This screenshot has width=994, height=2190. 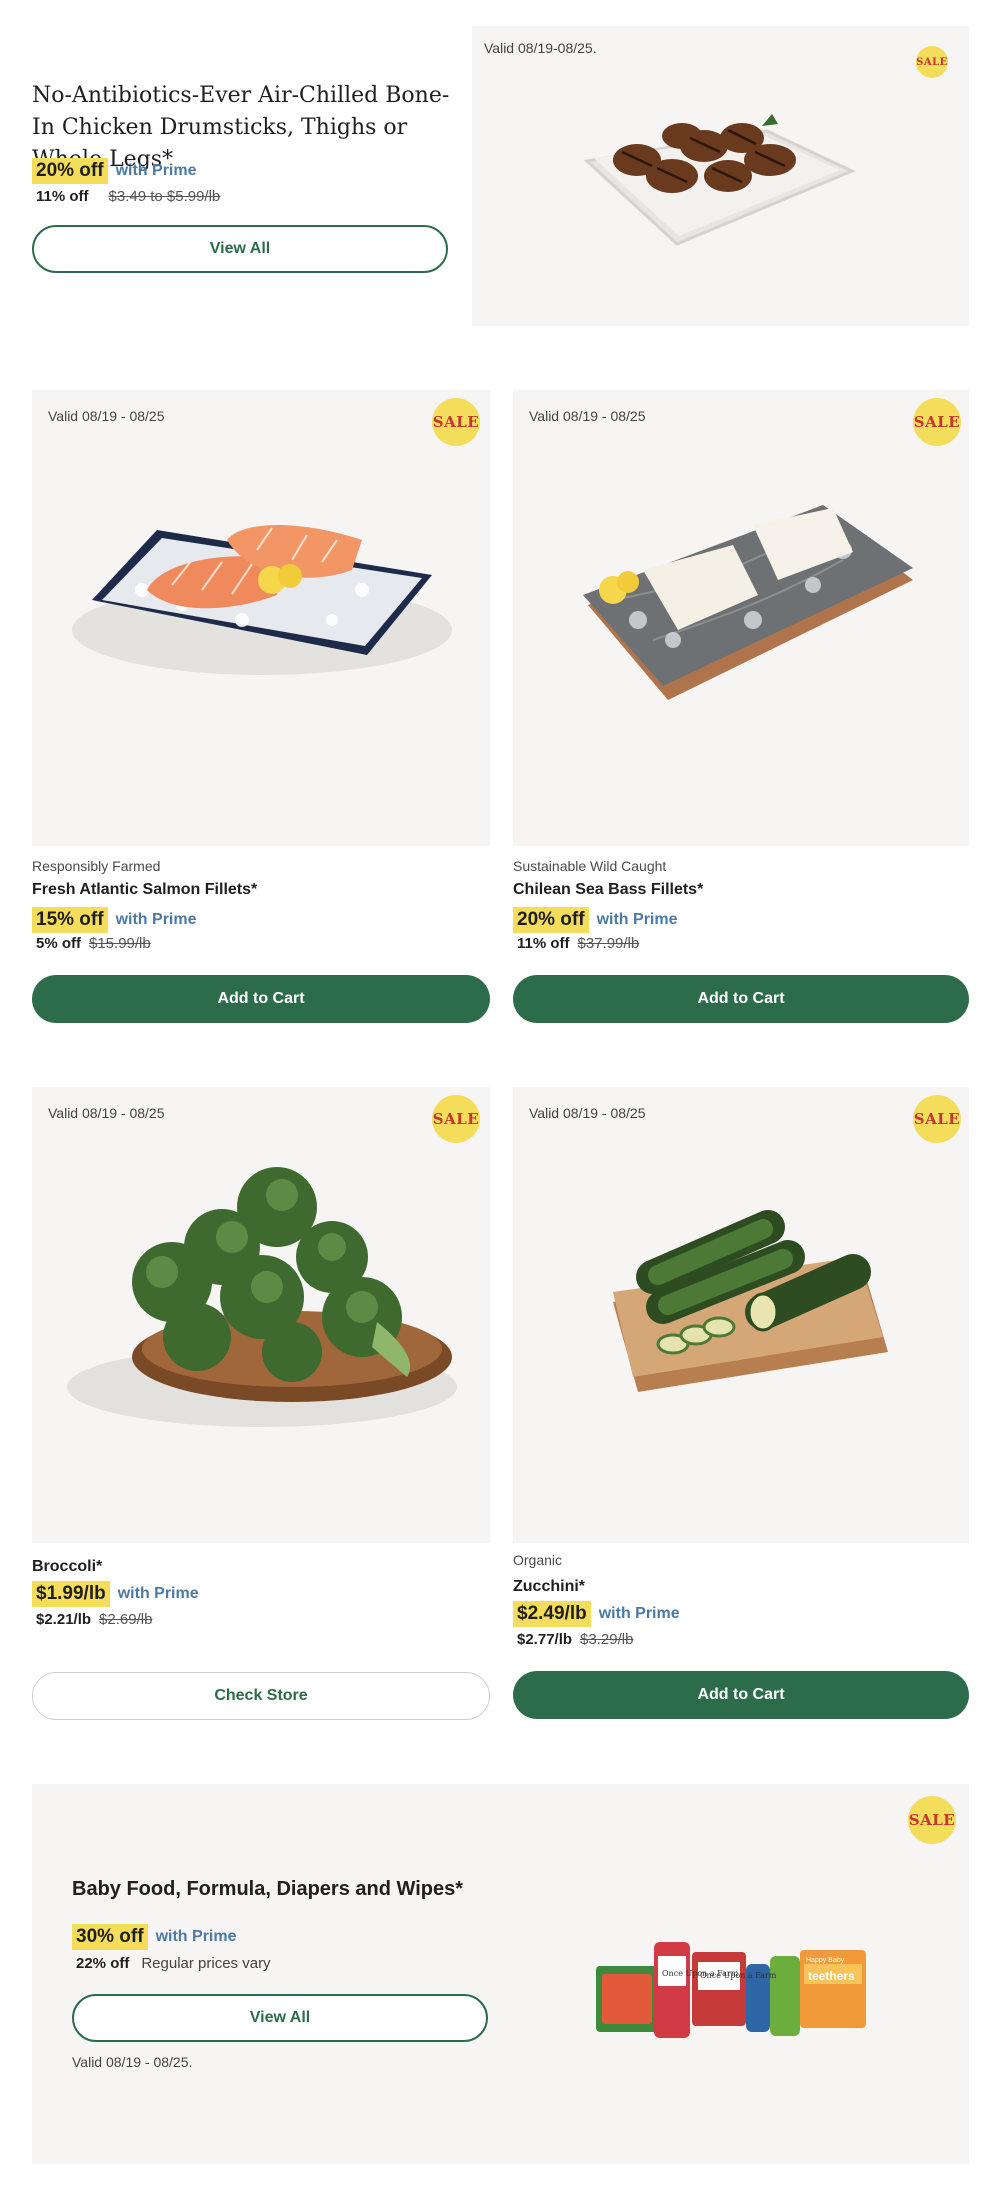 What do you see at coordinates (71, 1594) in the screenshot?
I see `prime-price-badge: $1.99/lb` at bounding box center [71, 1594].